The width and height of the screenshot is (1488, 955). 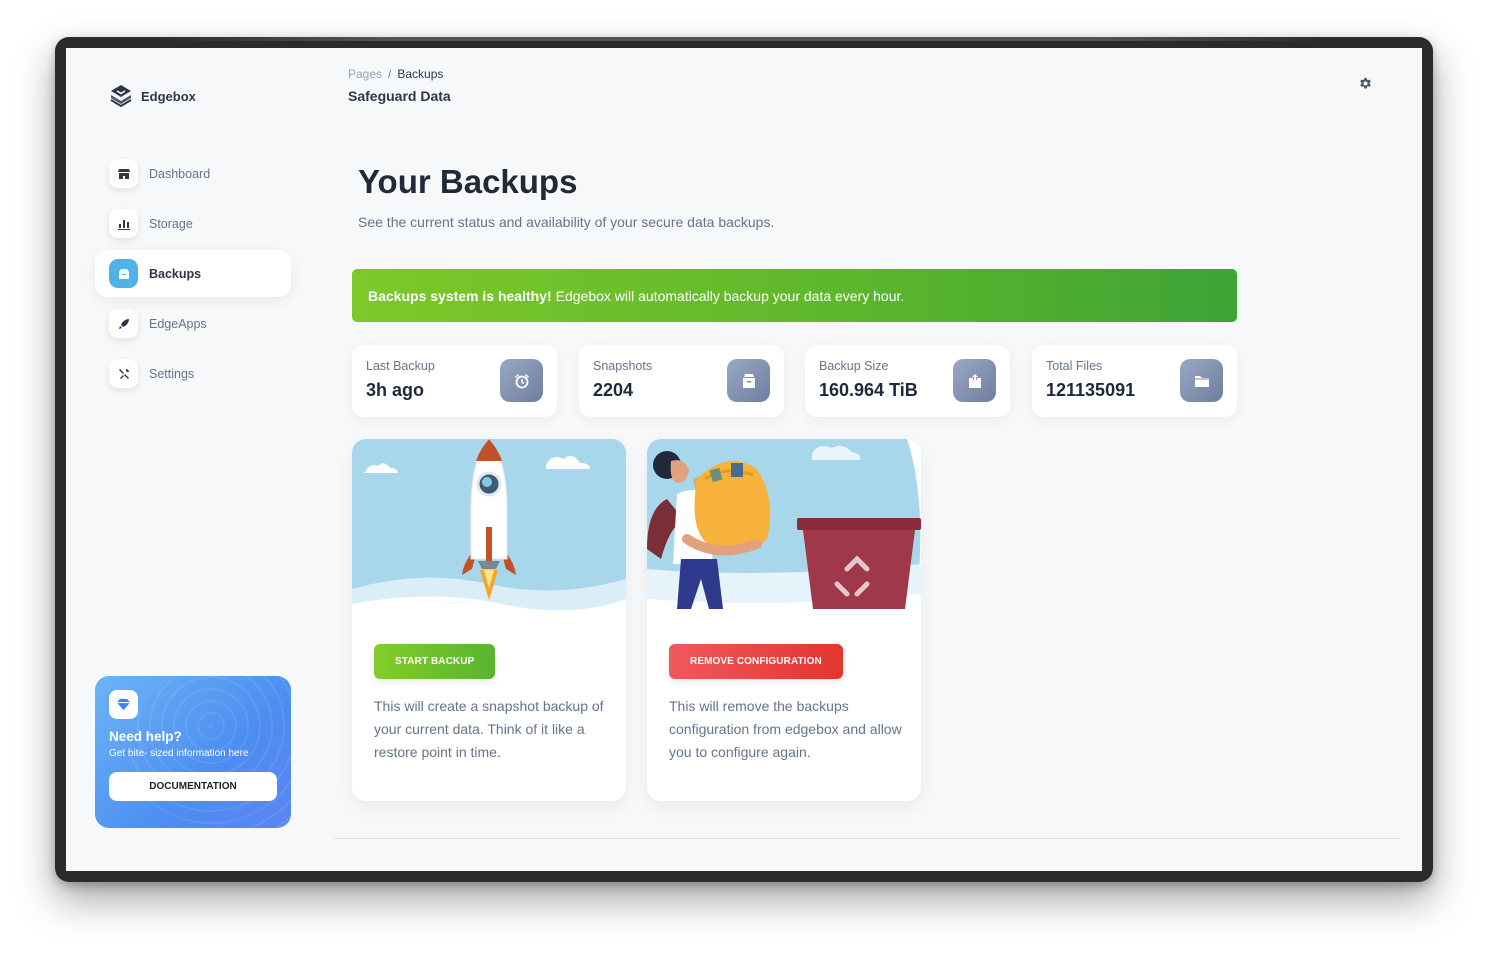 I want to click on sidebar-item-label: Storage, so click(x=171, y=223).